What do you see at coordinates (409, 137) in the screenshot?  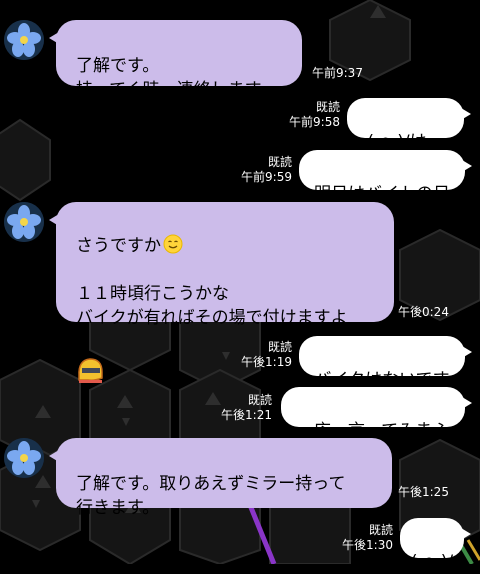 I see `message-bubble-outgoing: (-o-)/は〜い` at bounding box center [409, 137].